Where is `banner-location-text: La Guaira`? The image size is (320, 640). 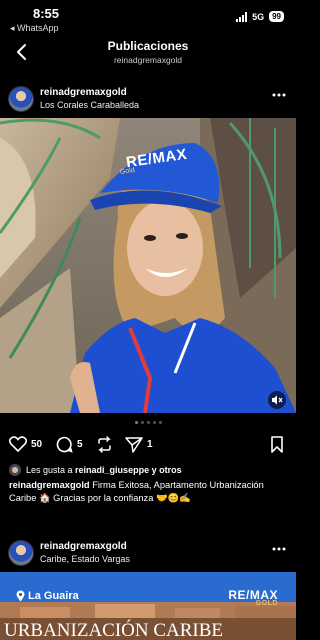
banner-location-text: La Guaira is located at coordinates (53, 596).